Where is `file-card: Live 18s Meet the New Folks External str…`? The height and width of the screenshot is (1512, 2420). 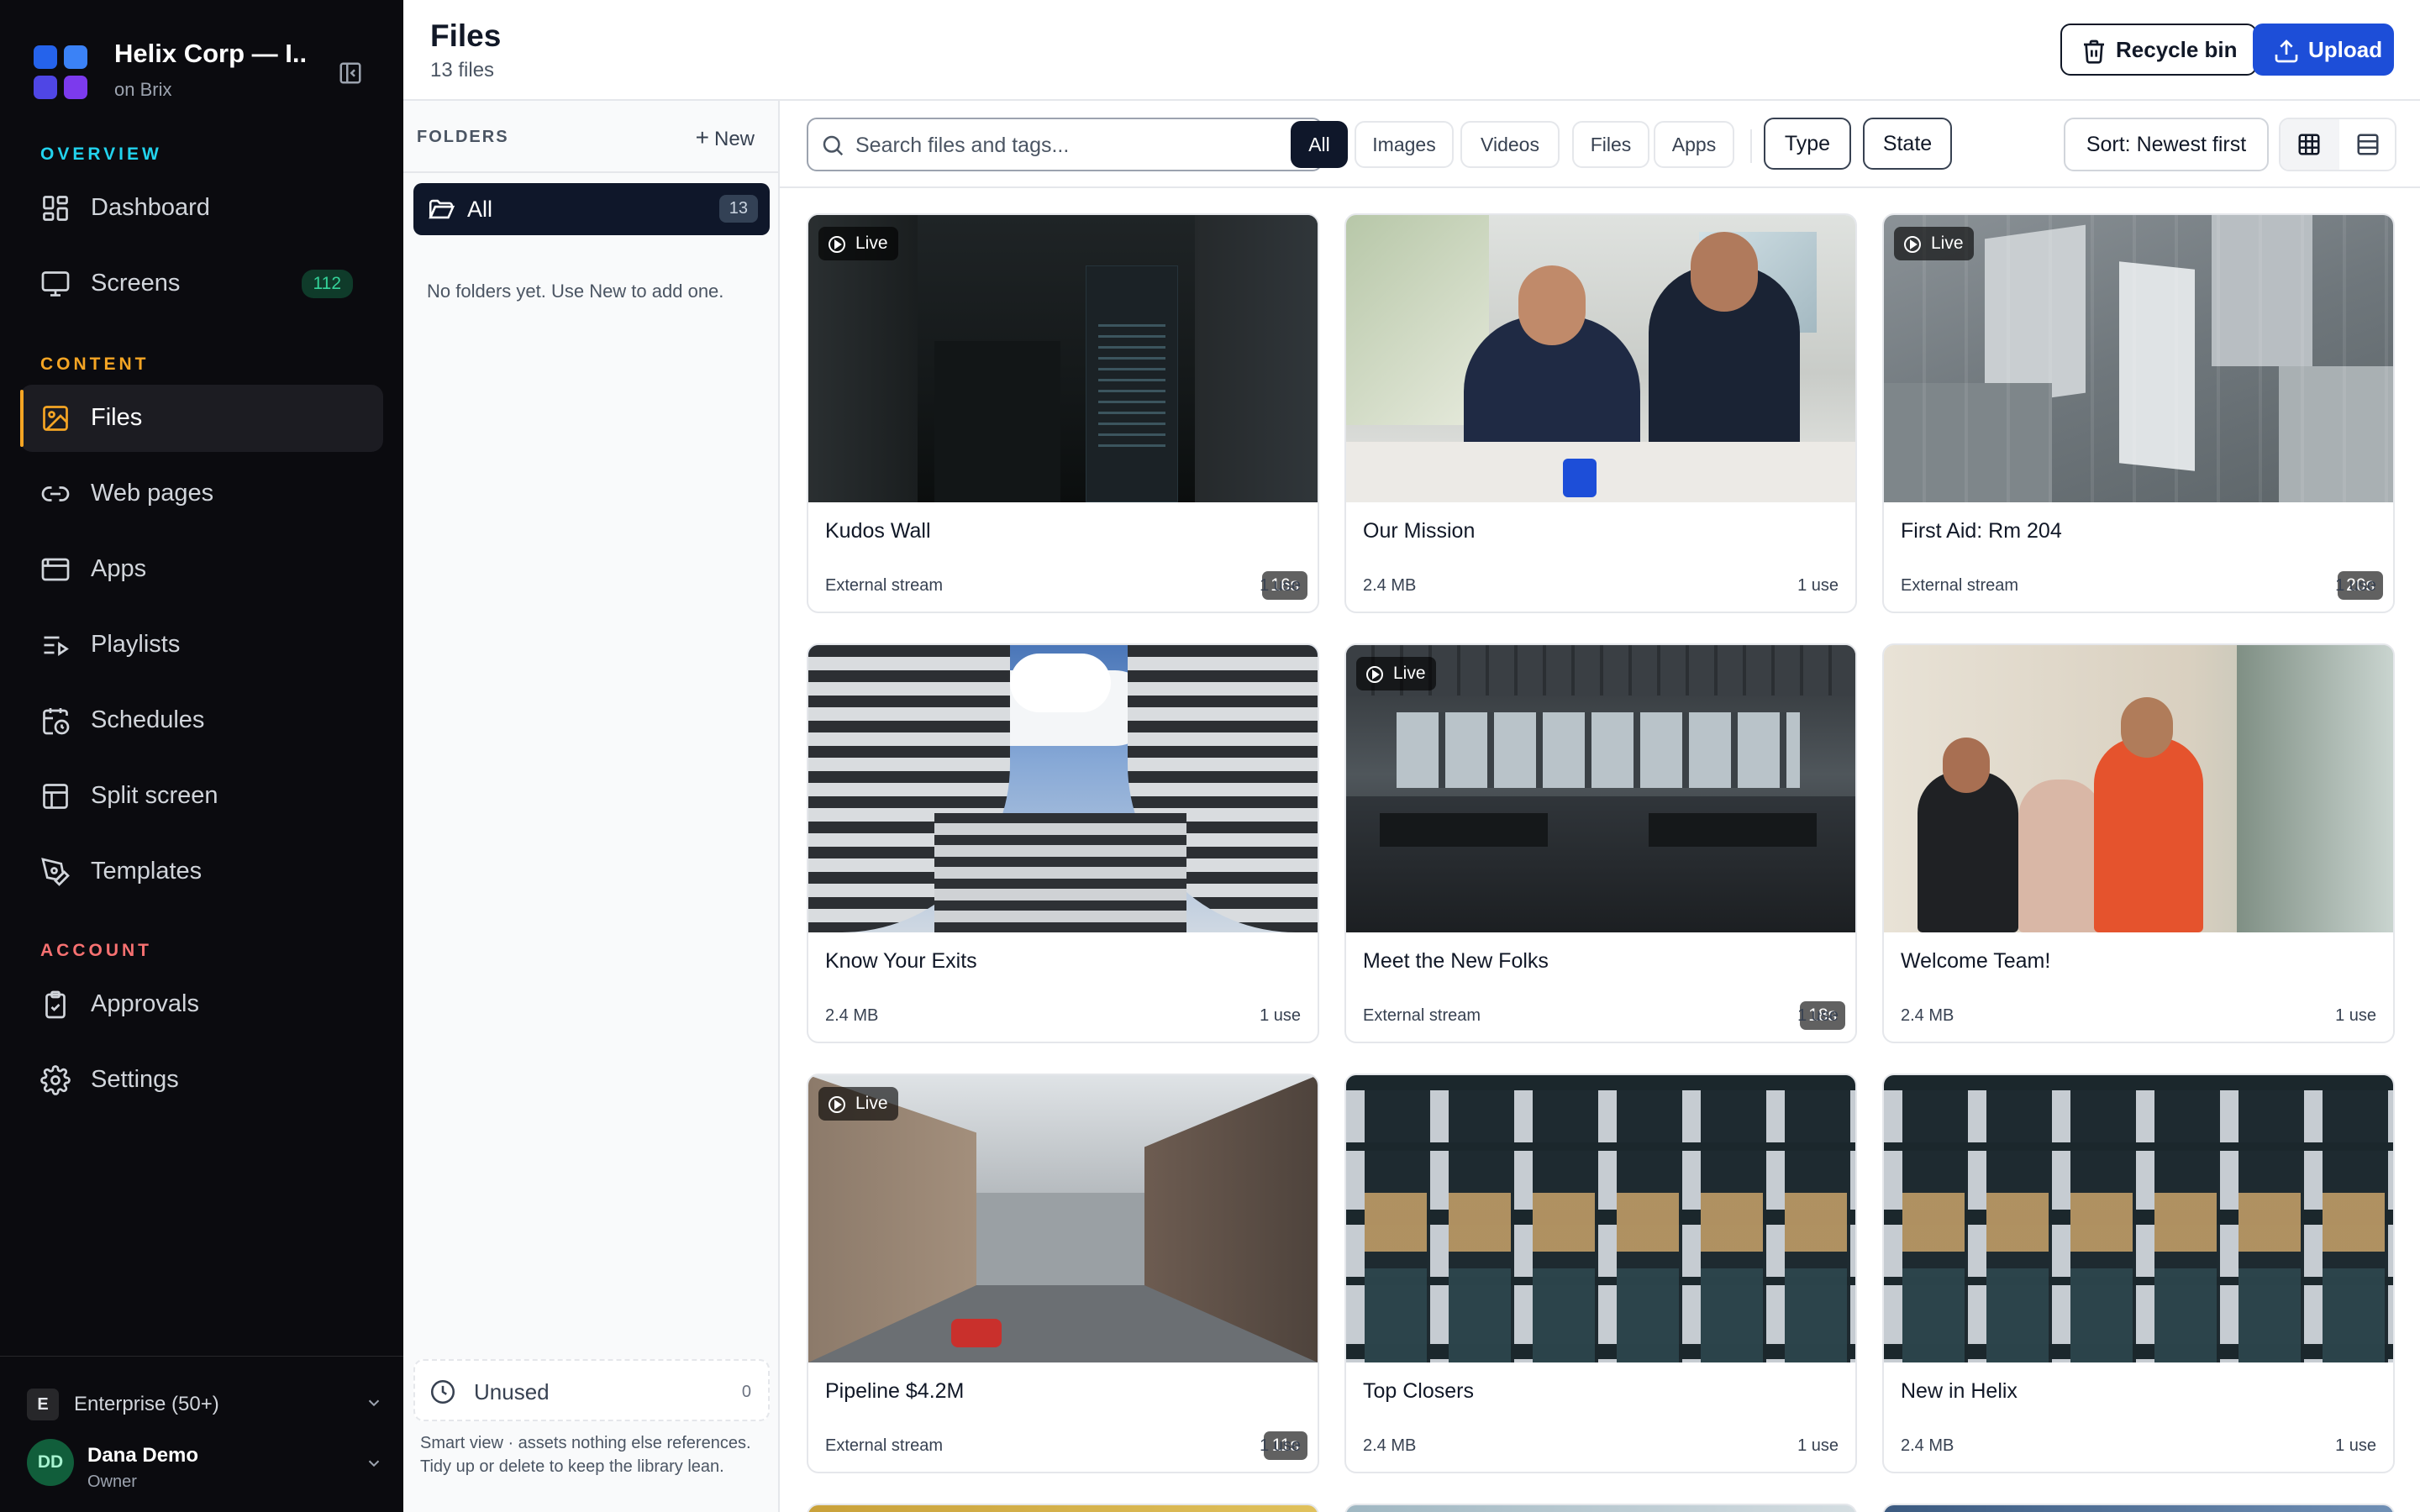 file-card: Live 18s Meet the New Folks External str… is located at coordinates (1600, 843).